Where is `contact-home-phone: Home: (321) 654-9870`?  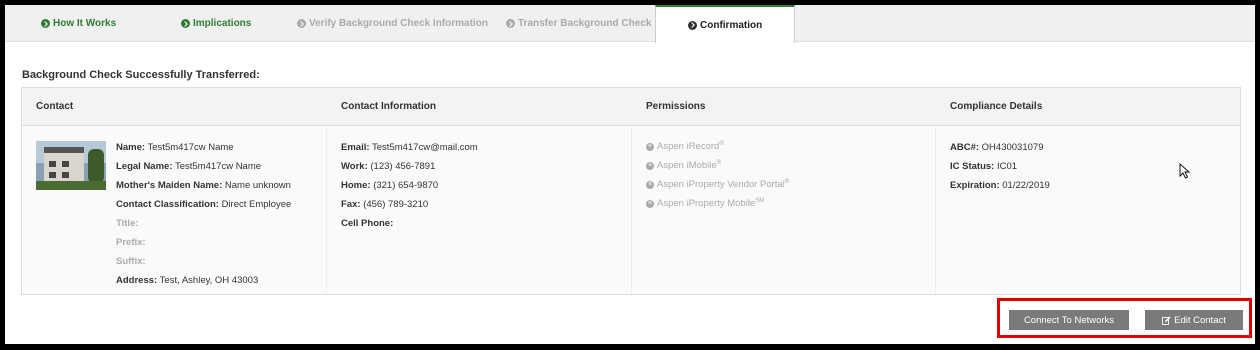
contact-home-phone: Home: (321) 654-9870 is located at coordinates (389, 185).